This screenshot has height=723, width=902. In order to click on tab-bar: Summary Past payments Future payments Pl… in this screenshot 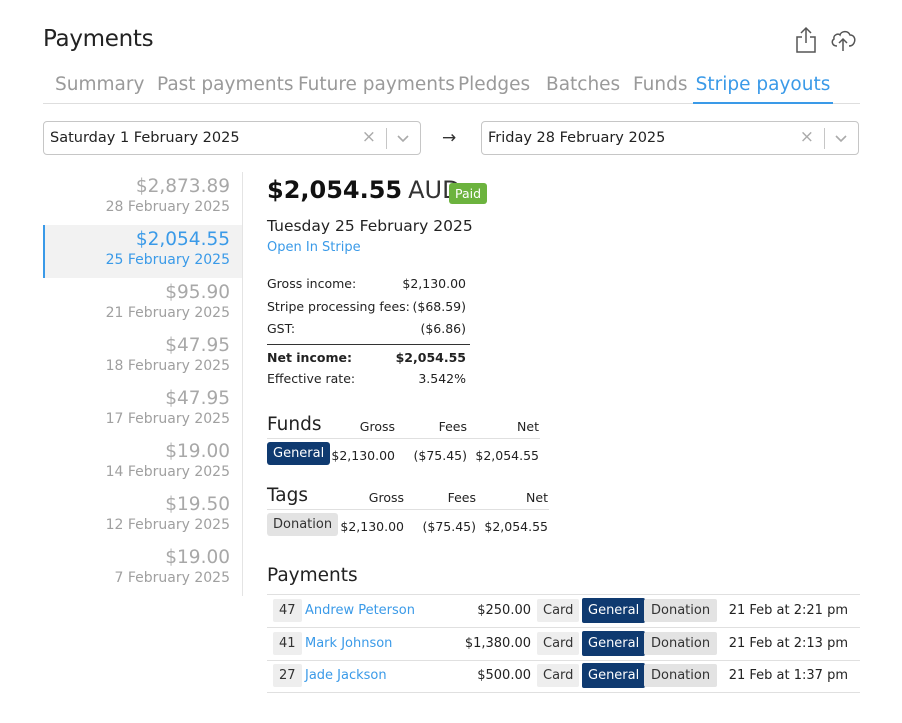, I will do `click(451, 88)`.